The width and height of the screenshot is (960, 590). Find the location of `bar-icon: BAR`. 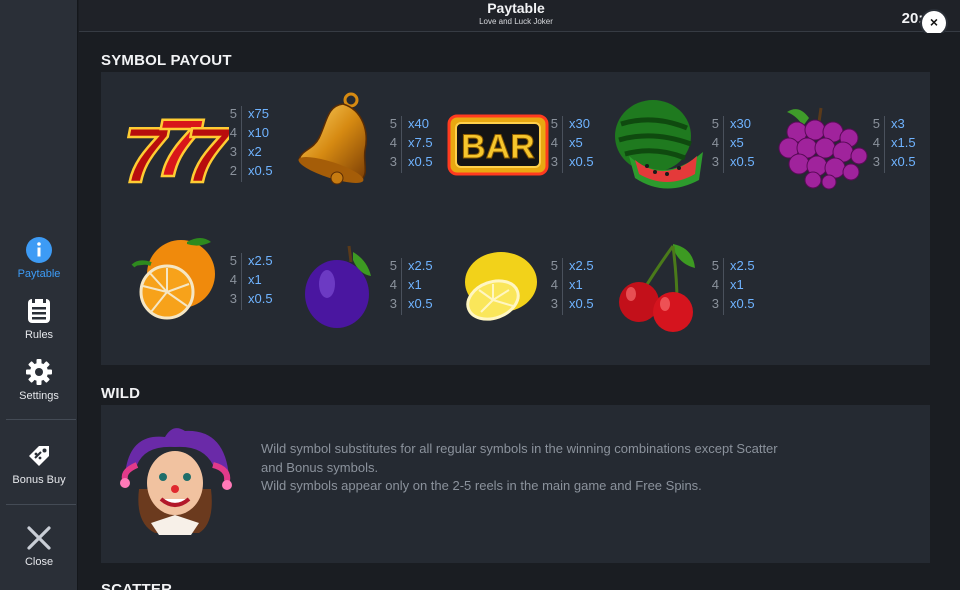

bar-icon: BAR is located at coordinates (498, 145).